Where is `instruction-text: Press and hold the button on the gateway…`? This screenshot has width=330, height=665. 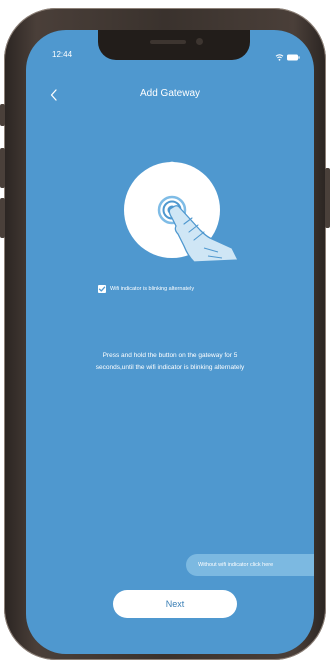 instruction-text: Press and hold the button on the gateway… is located at coordinates (170, 362).